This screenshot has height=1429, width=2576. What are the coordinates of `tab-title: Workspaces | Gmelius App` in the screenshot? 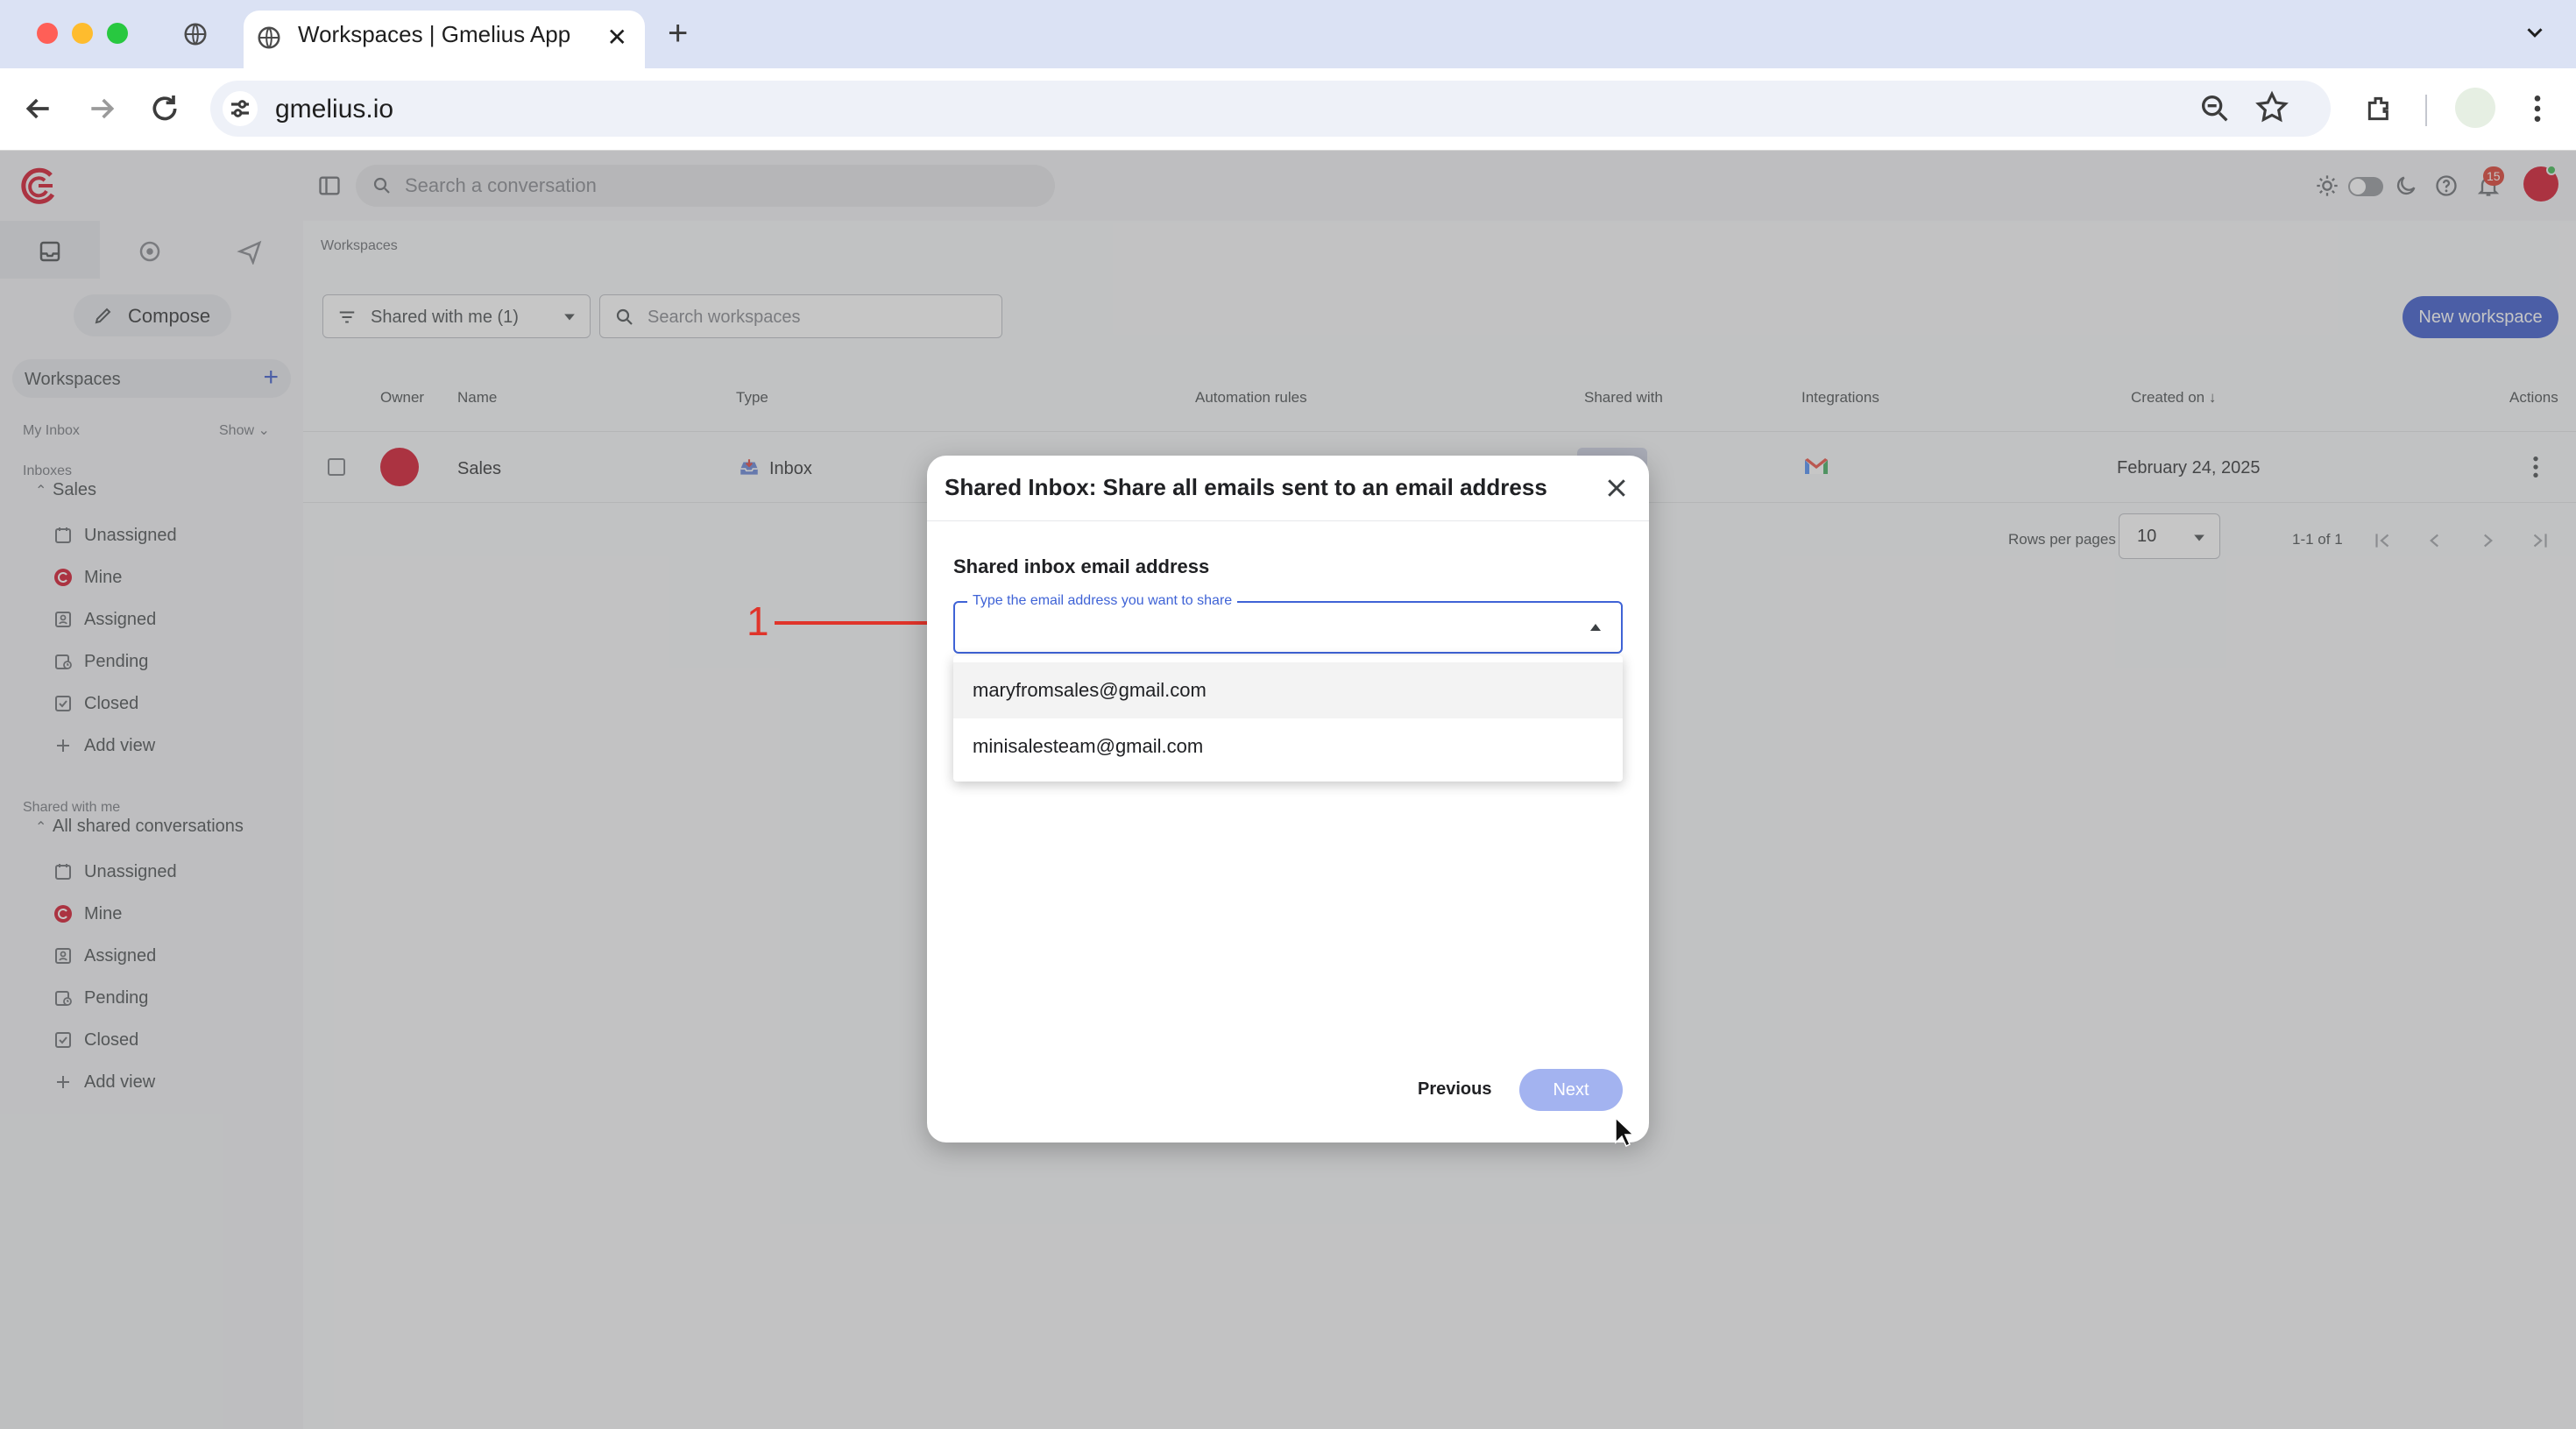 It's located at (434, 34).